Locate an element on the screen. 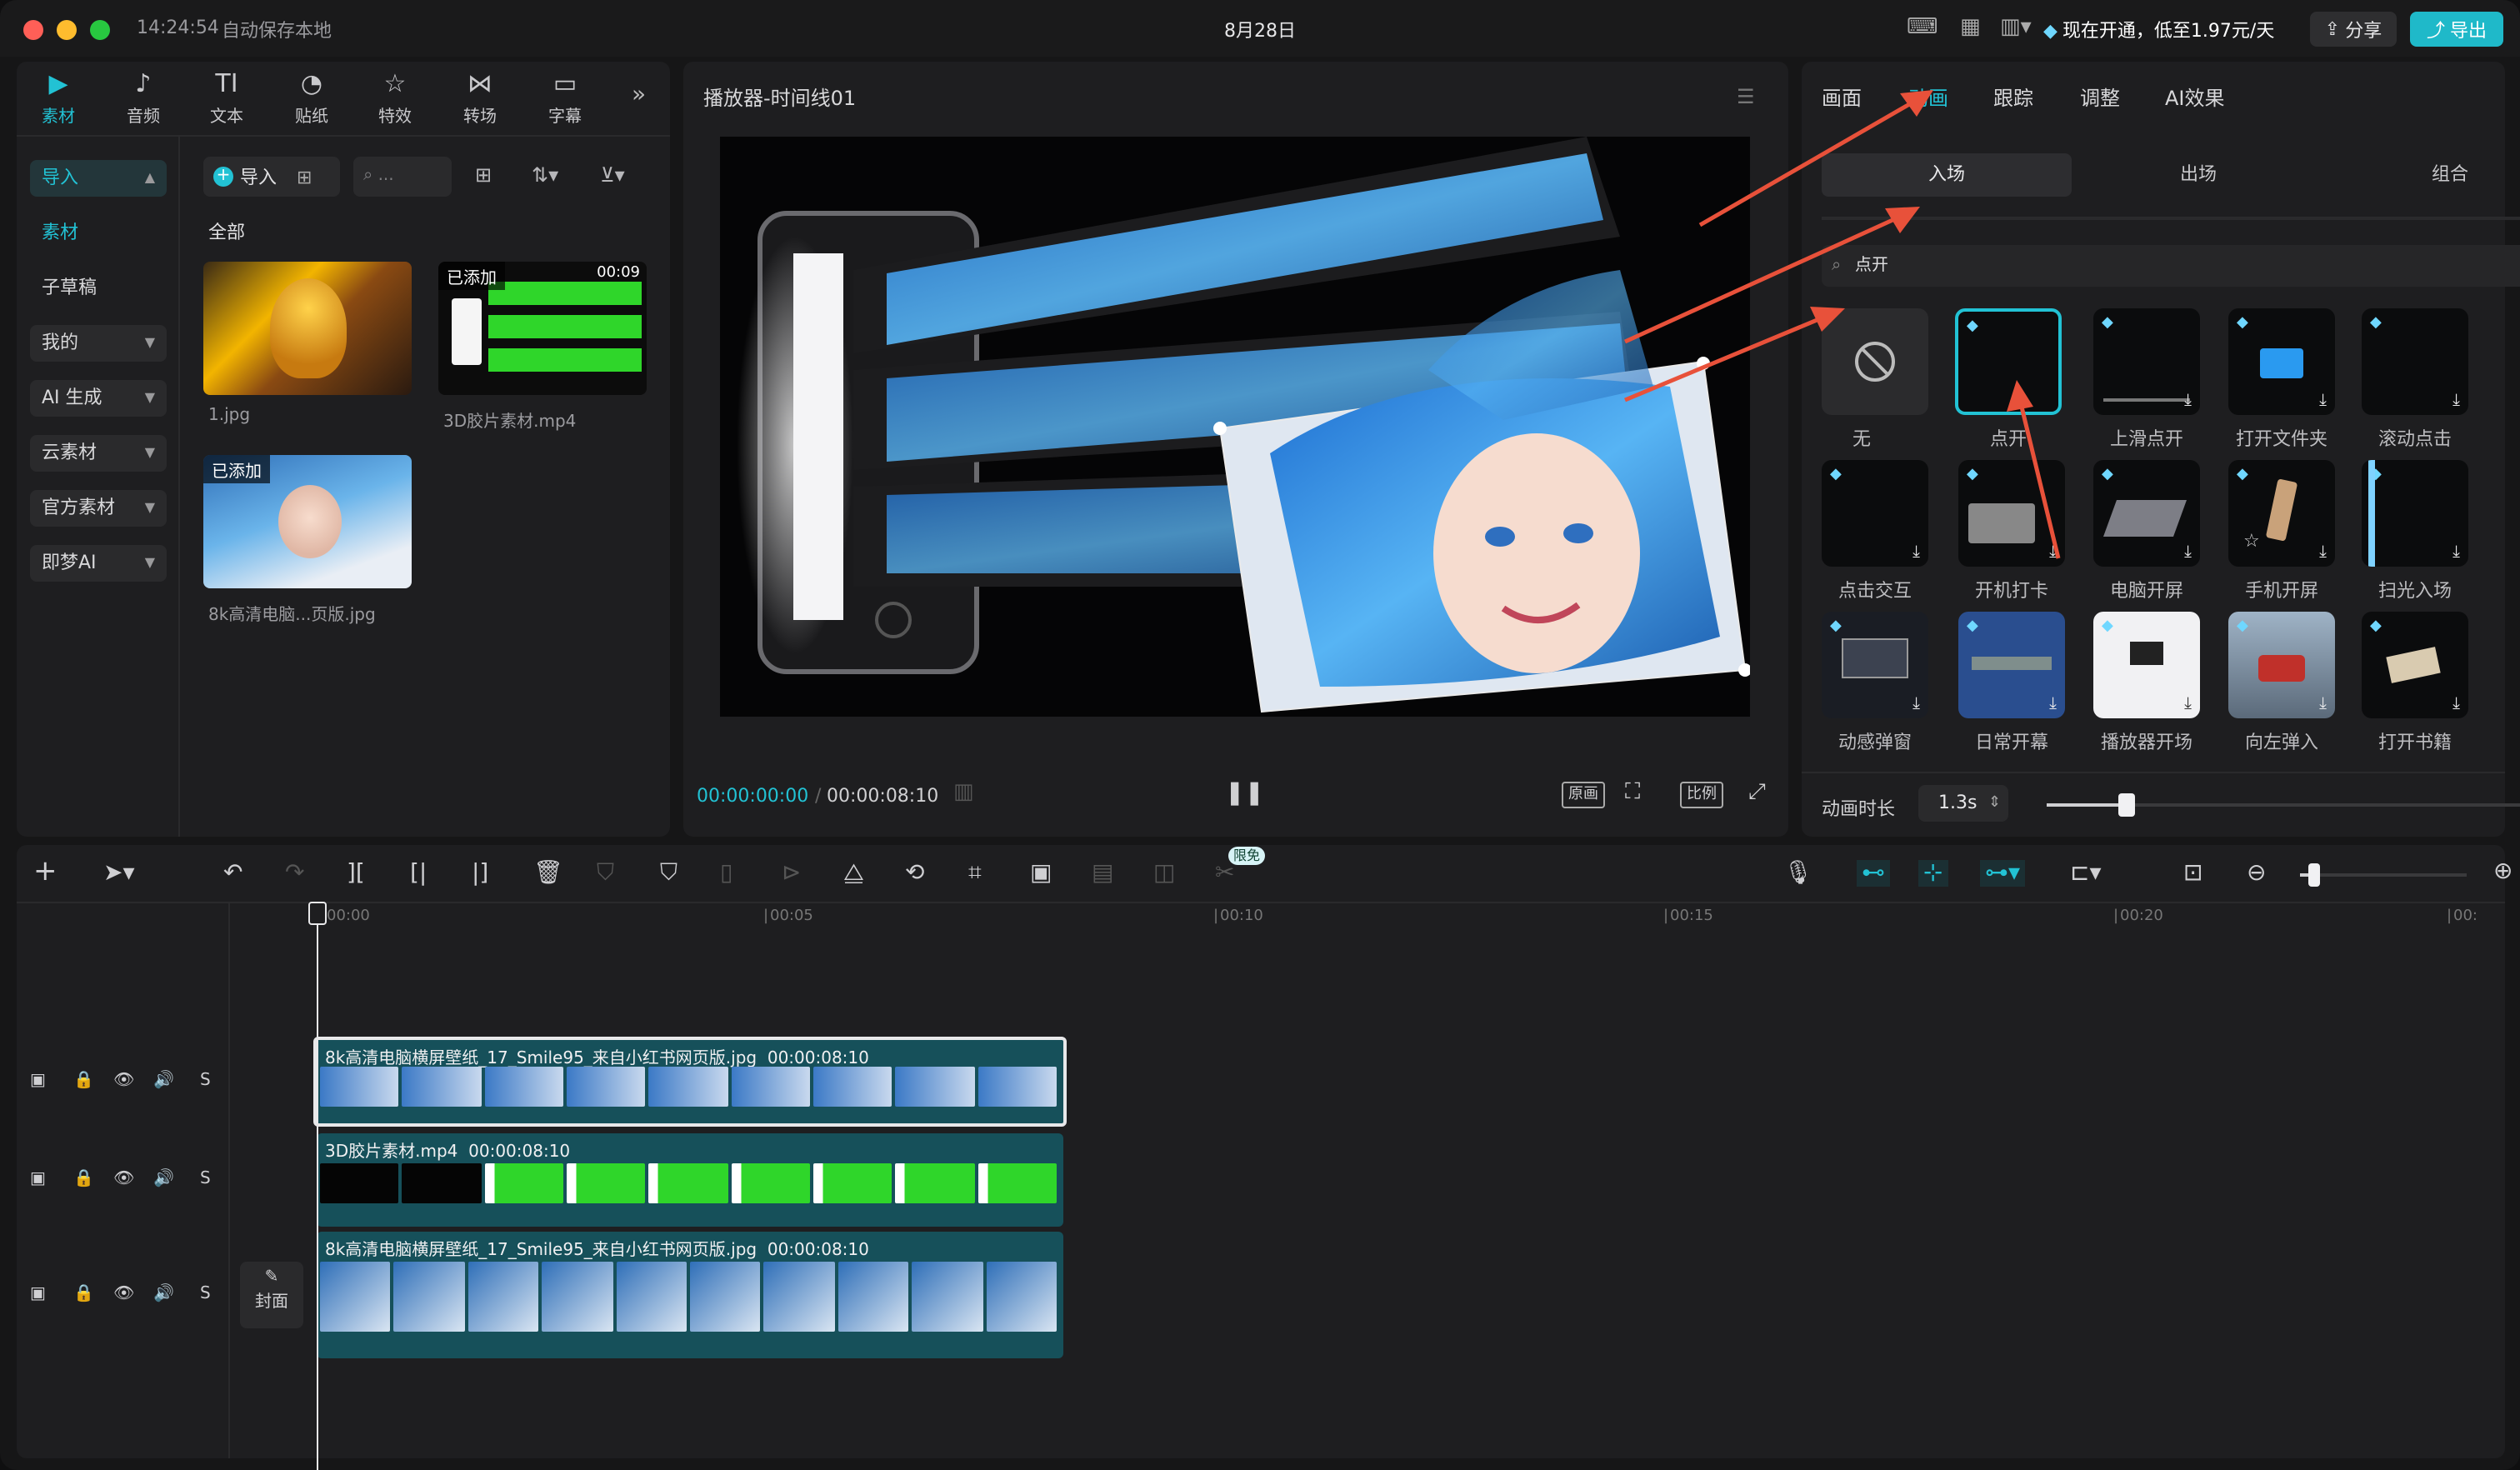 This screenshot has height=1470, width=2520. ruler-tick: 00:20 is located at coordinates (2141, 916).